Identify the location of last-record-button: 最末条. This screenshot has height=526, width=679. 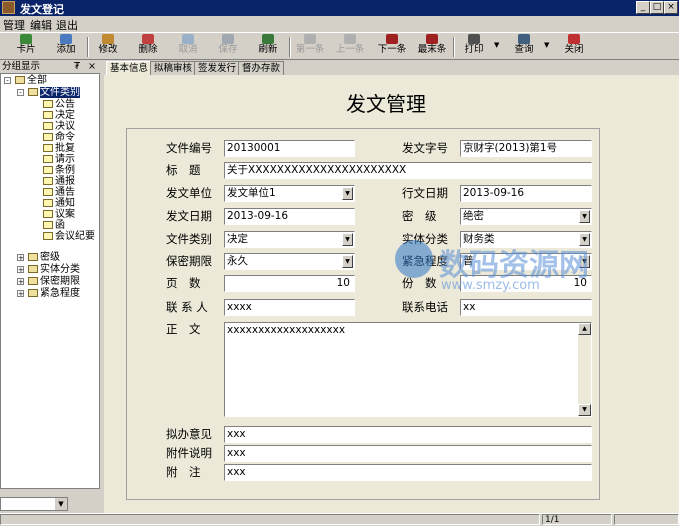
(432, 47).